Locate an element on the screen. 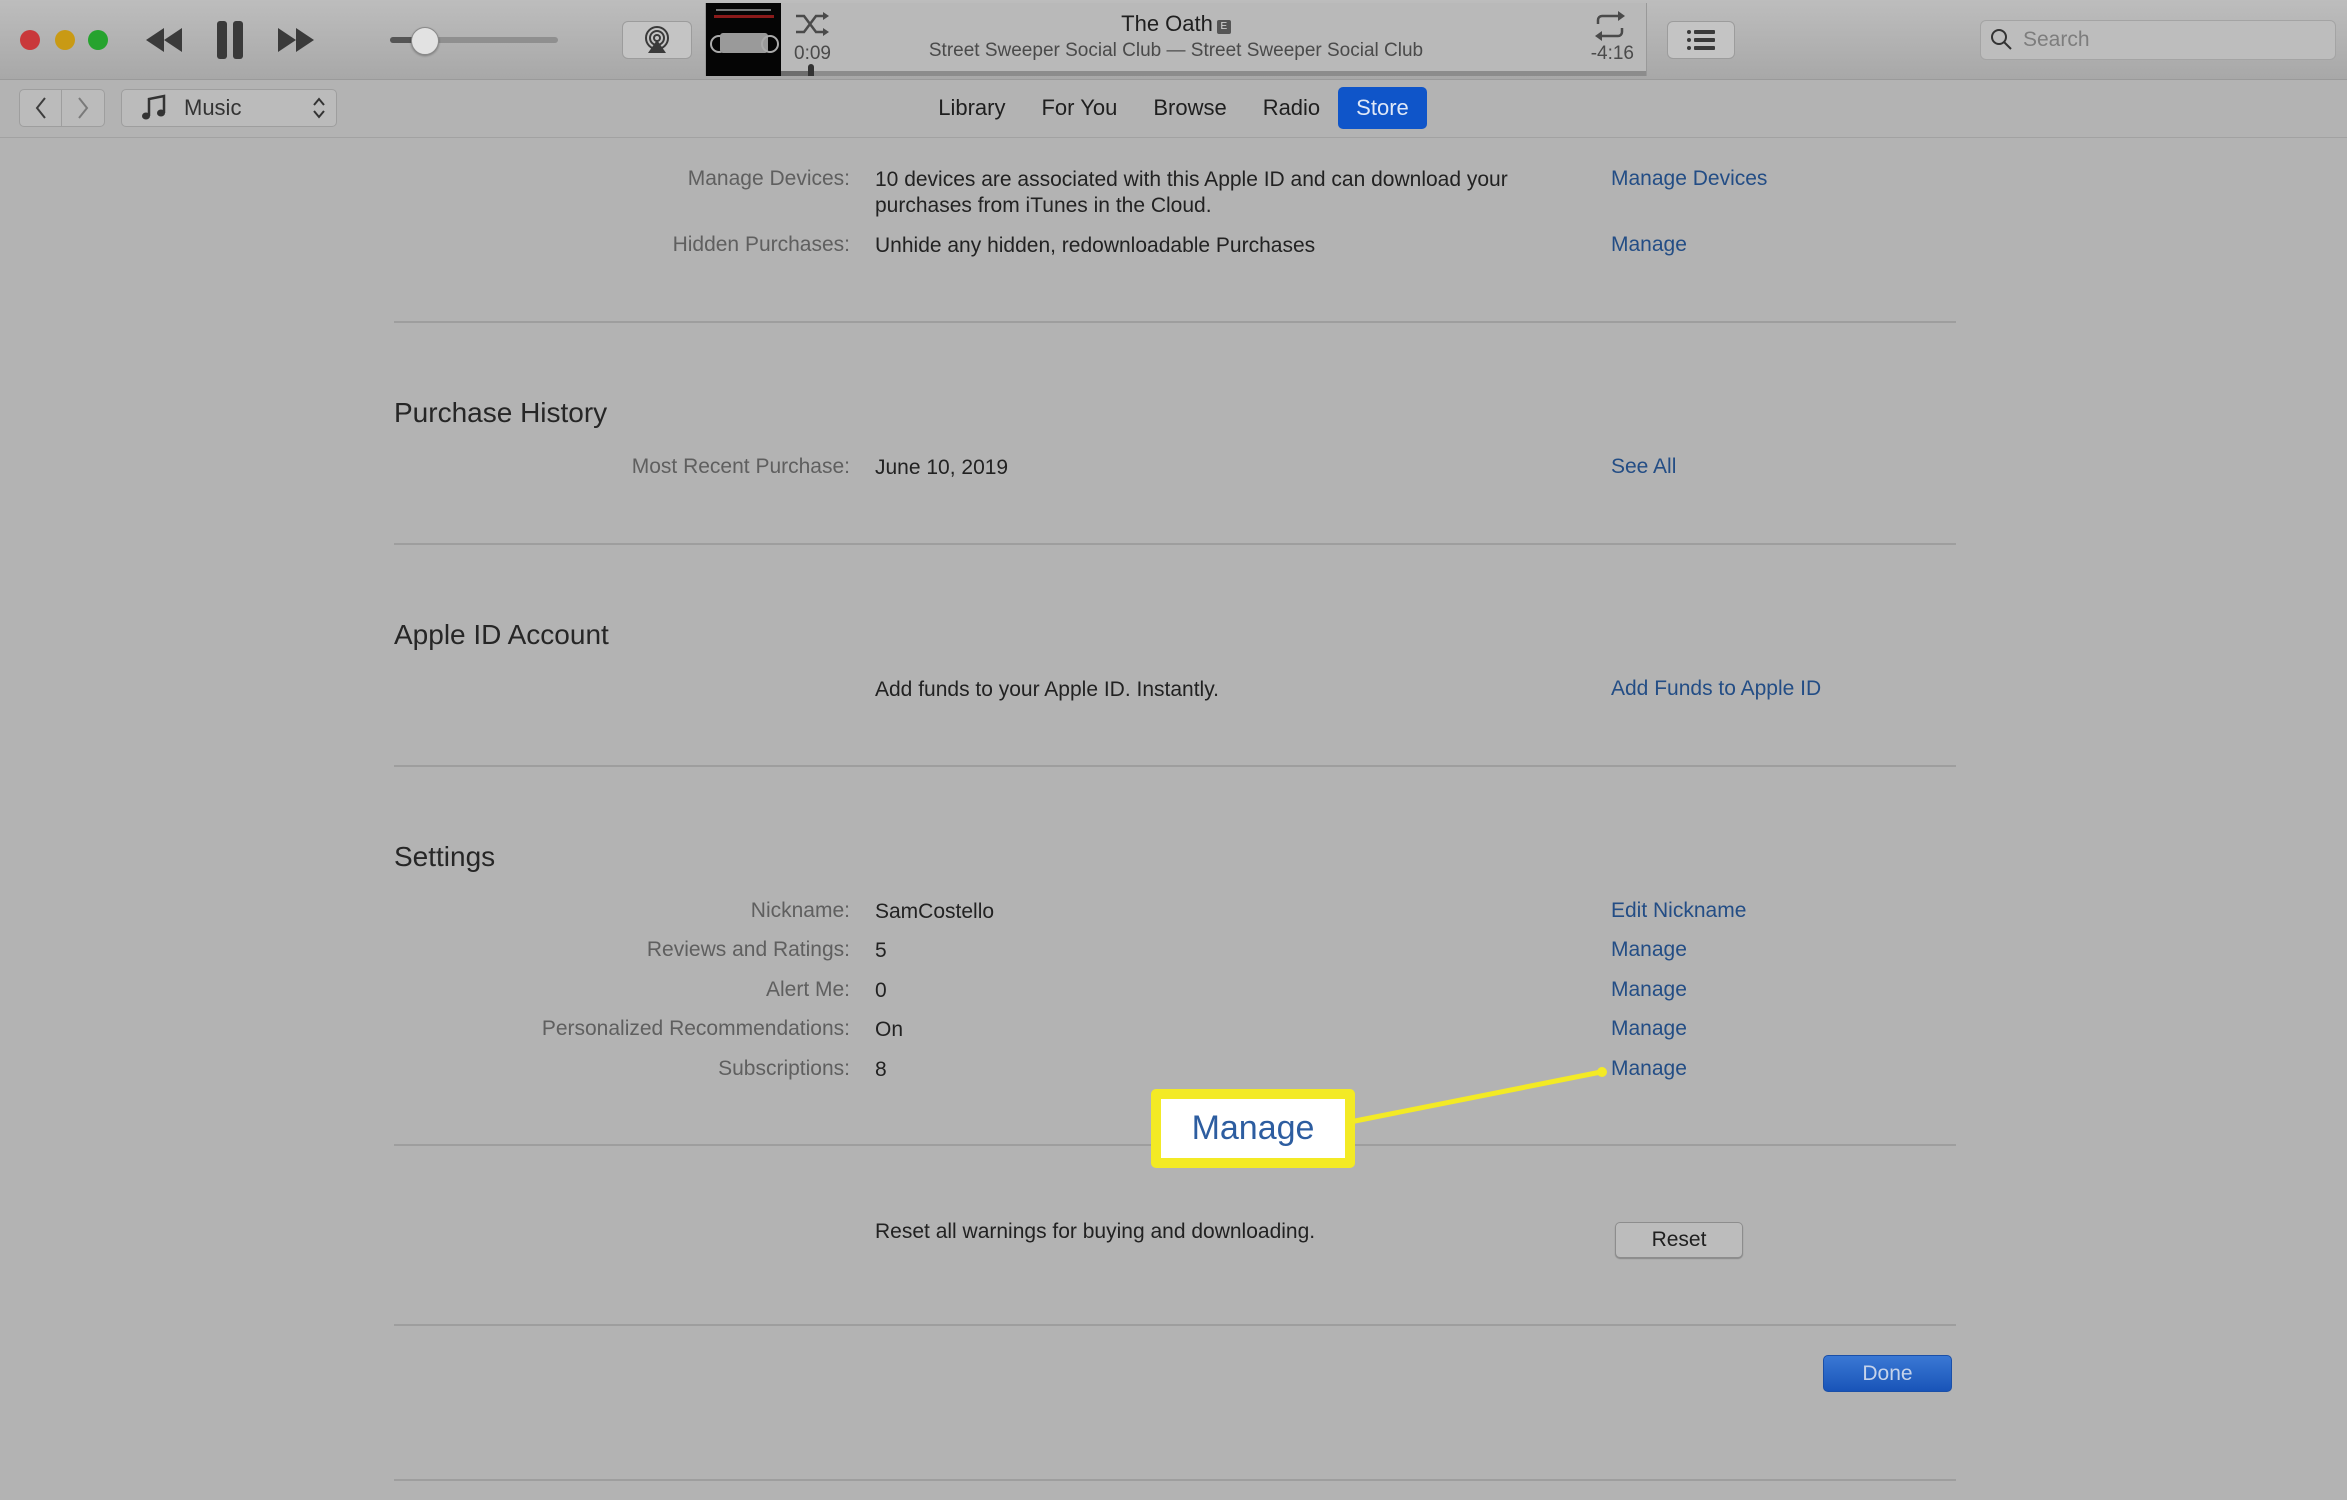  explicit-badge: E is located at coordinates (1223, 27).